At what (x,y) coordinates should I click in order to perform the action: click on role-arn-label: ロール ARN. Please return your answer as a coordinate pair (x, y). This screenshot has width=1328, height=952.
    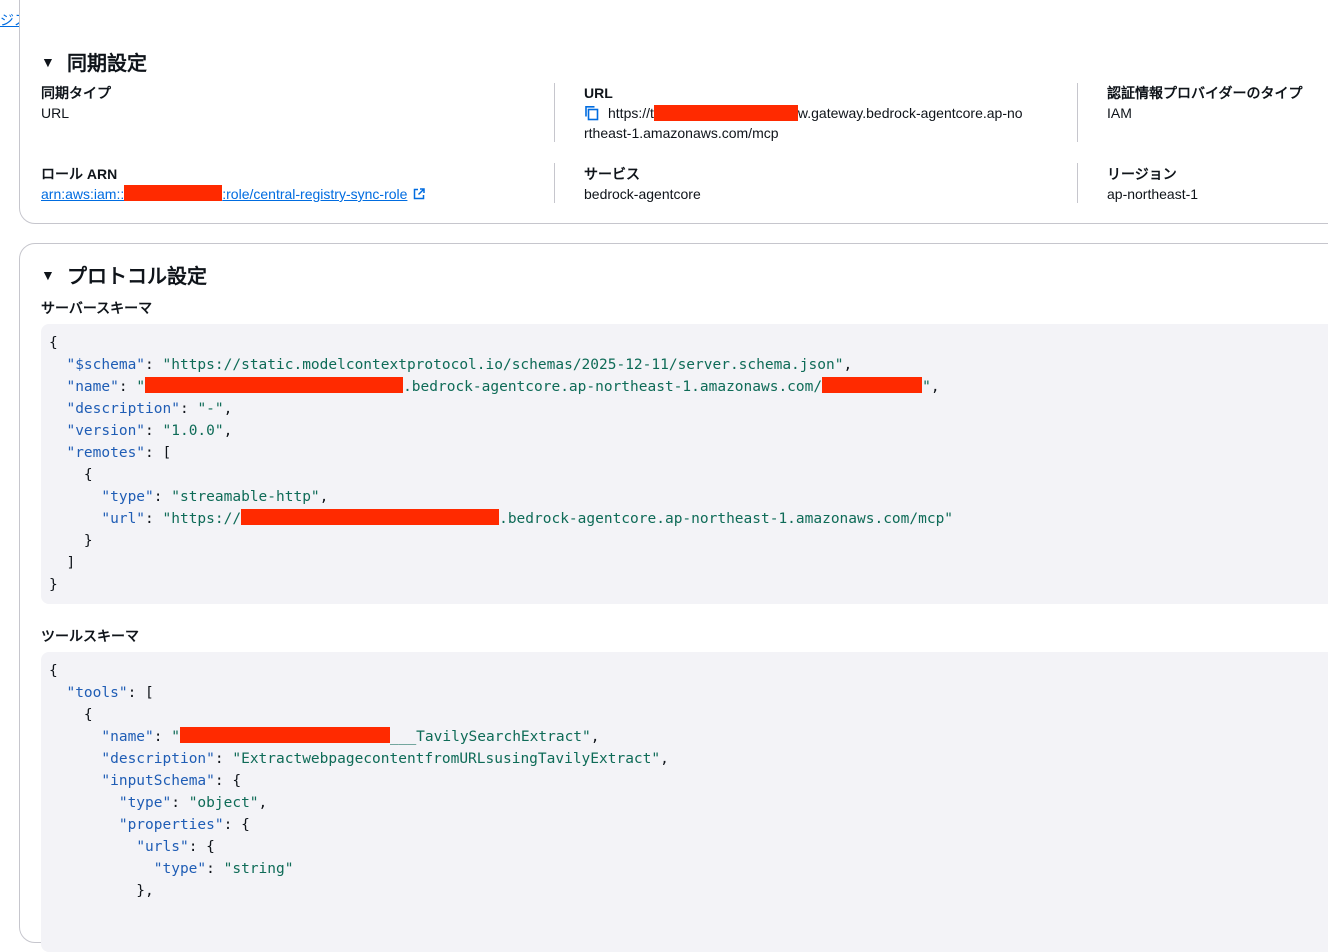
    Looking at the image, I should click on (79, 174).